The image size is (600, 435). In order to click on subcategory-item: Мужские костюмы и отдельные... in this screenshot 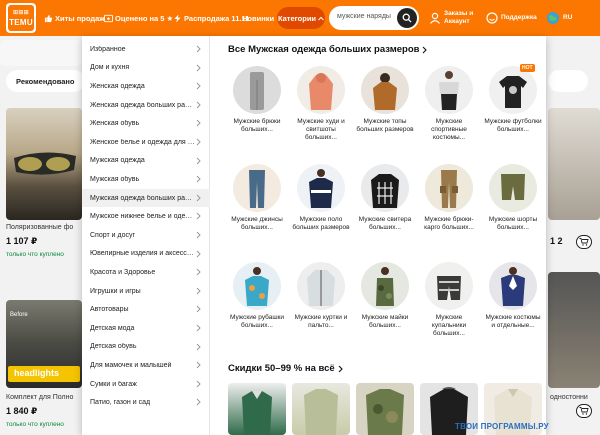, I will do `click(513, 307)`.